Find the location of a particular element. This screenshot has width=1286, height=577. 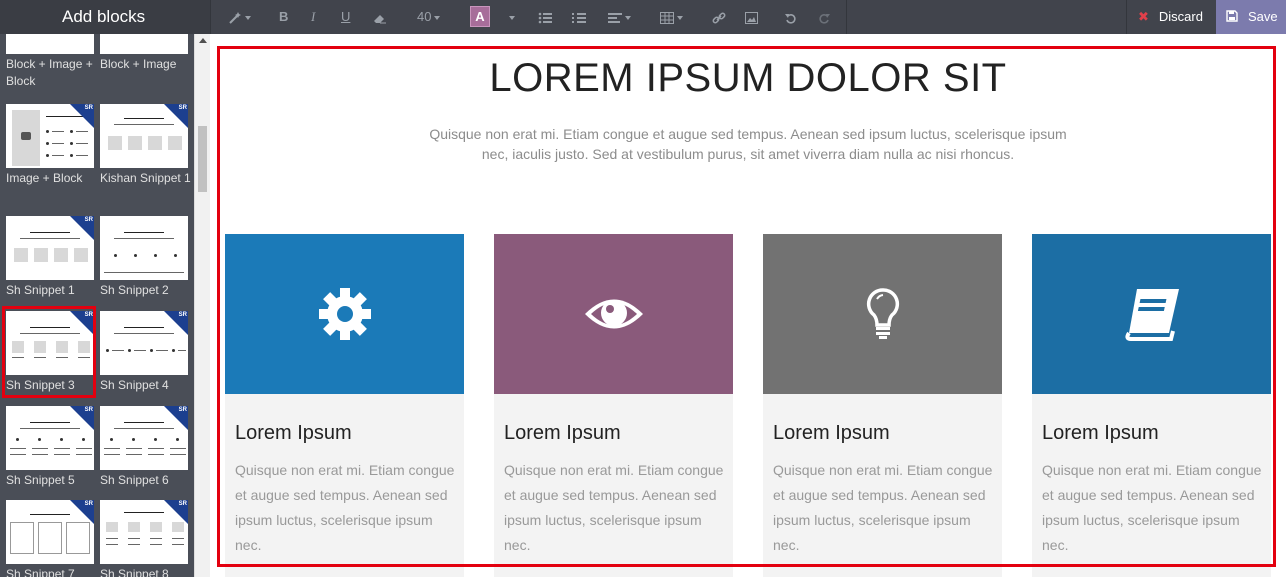

undo-icon is located at coordinates (790, 18).